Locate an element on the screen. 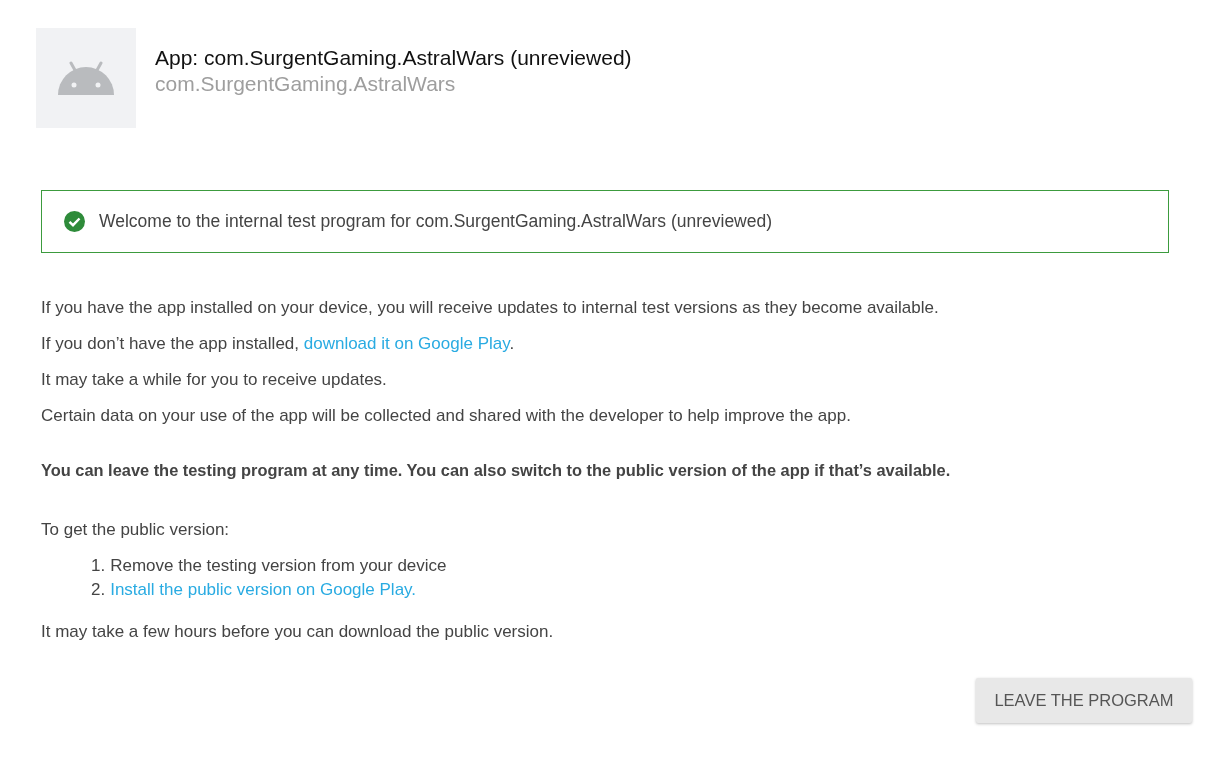 The image size is (1211, 762). leave-program-button: LEAVE THE PROGRAM is located at coordinates (1084, 700).